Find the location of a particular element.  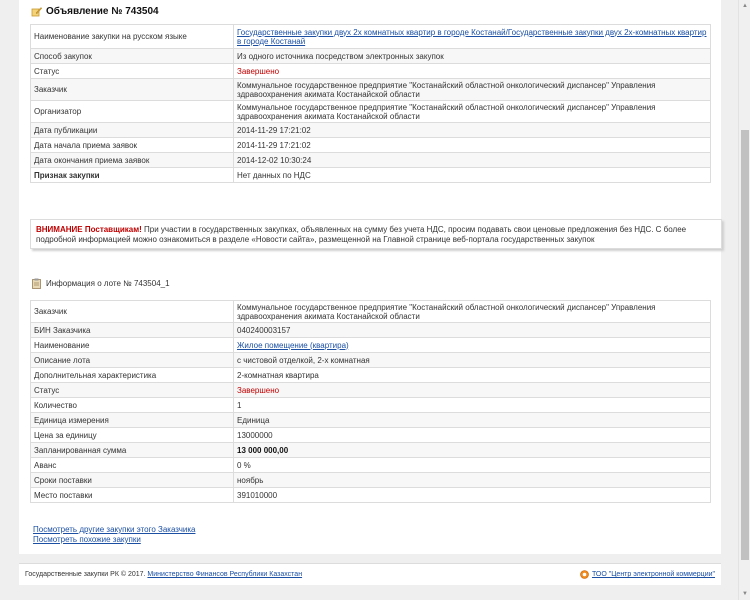

lot-value: 2-комнатная квартира is located at coordinates (278, 375).